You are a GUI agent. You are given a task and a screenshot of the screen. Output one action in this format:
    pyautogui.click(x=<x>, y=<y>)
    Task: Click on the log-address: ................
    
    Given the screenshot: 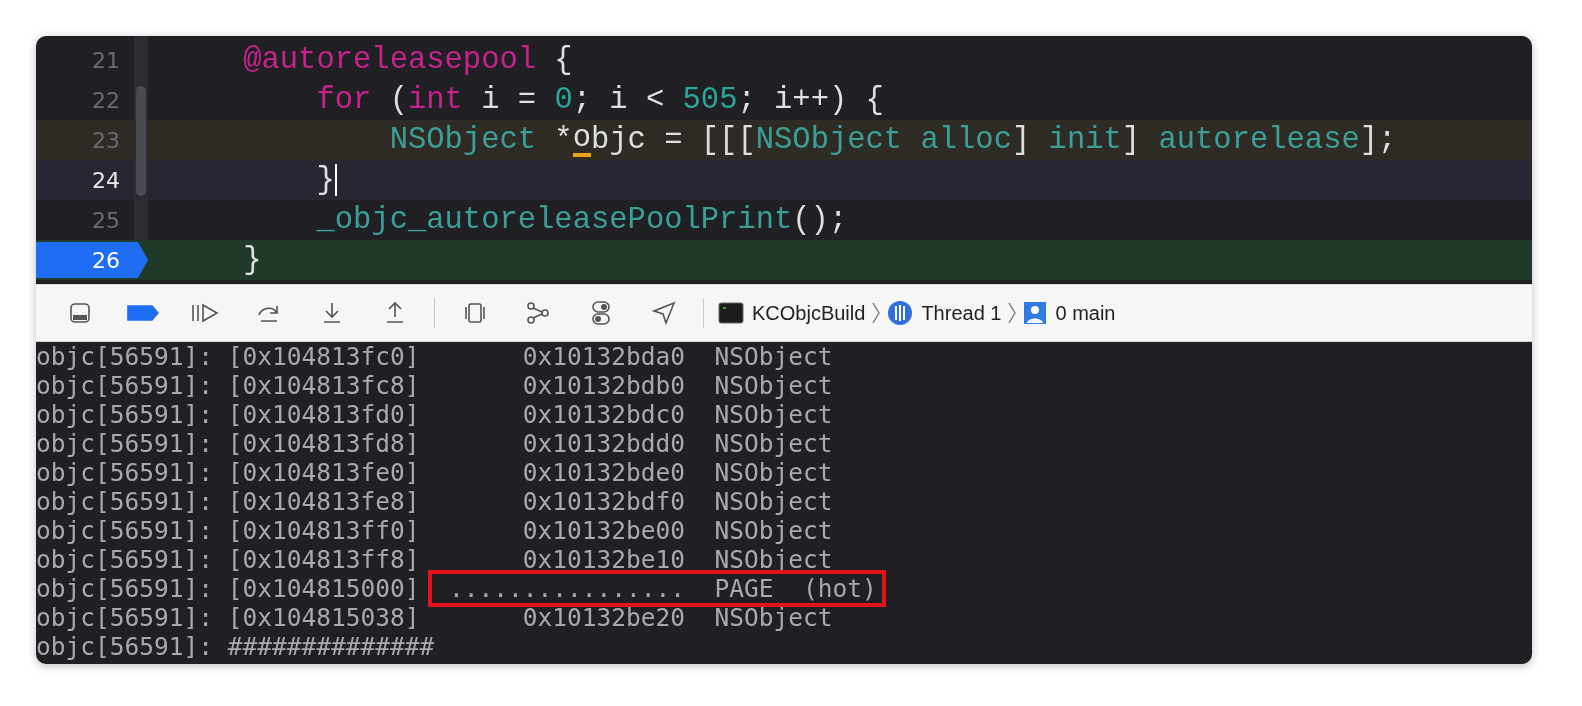 What is the action you would take?
    pyautogui.click(x=567, y=588)
    